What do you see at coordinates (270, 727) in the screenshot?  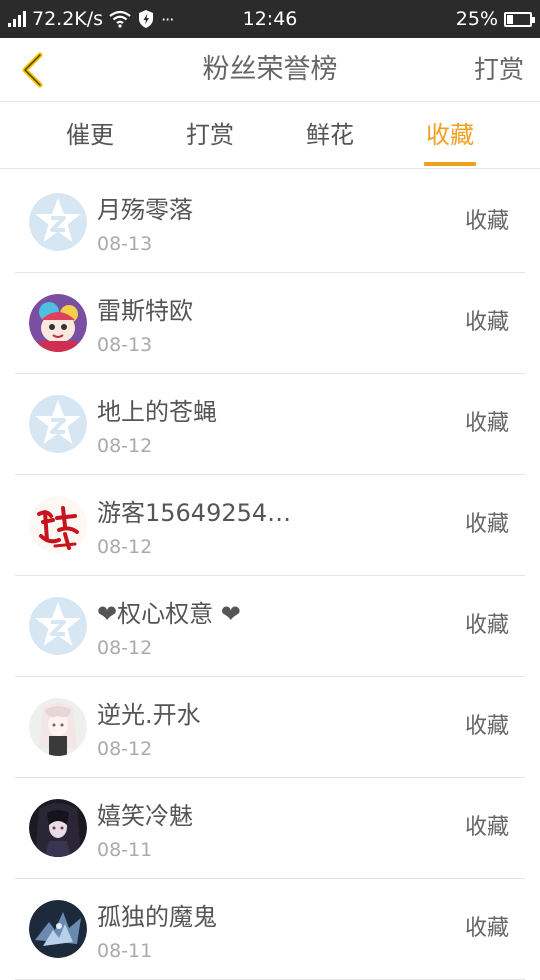 I see `list-item: 逆光.开水 08-12 收藏` at bounding box center [270, 727].